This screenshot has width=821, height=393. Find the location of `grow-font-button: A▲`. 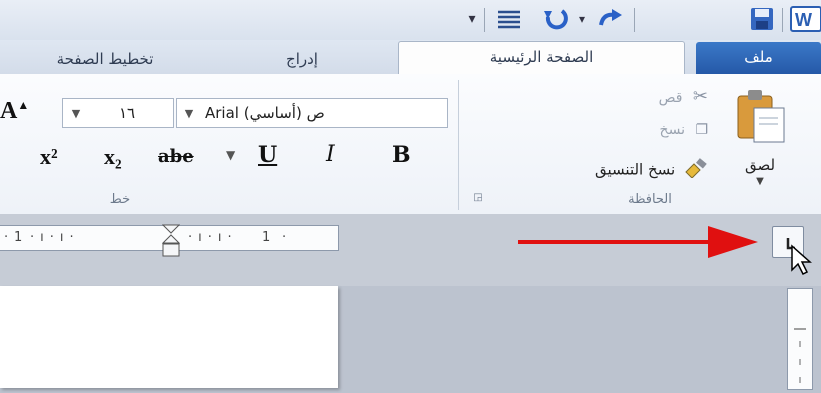

grow-font-button: A▲ is located at coordinates (14, 111).